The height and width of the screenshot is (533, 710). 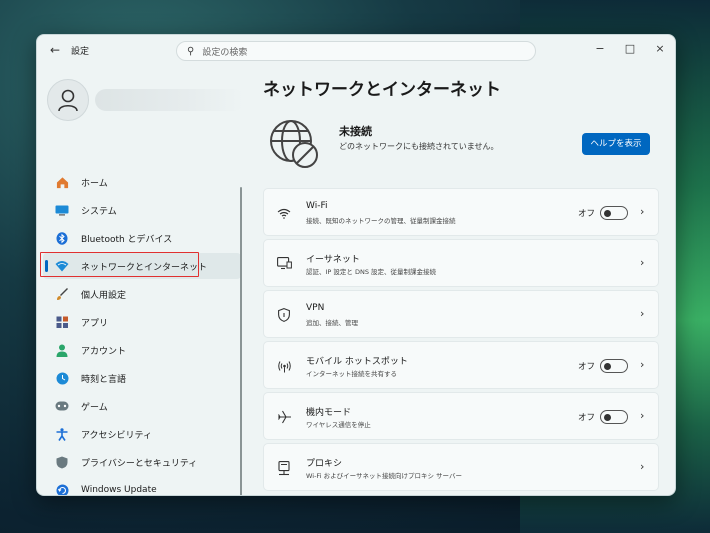 What do you see at coordinates (461, 263) in the screenshot?
I see `card-ethernet: イーサネット 認証、IP 設定と DNS 設定、従量制課金接続 ›` at bounding box center [461, 263].